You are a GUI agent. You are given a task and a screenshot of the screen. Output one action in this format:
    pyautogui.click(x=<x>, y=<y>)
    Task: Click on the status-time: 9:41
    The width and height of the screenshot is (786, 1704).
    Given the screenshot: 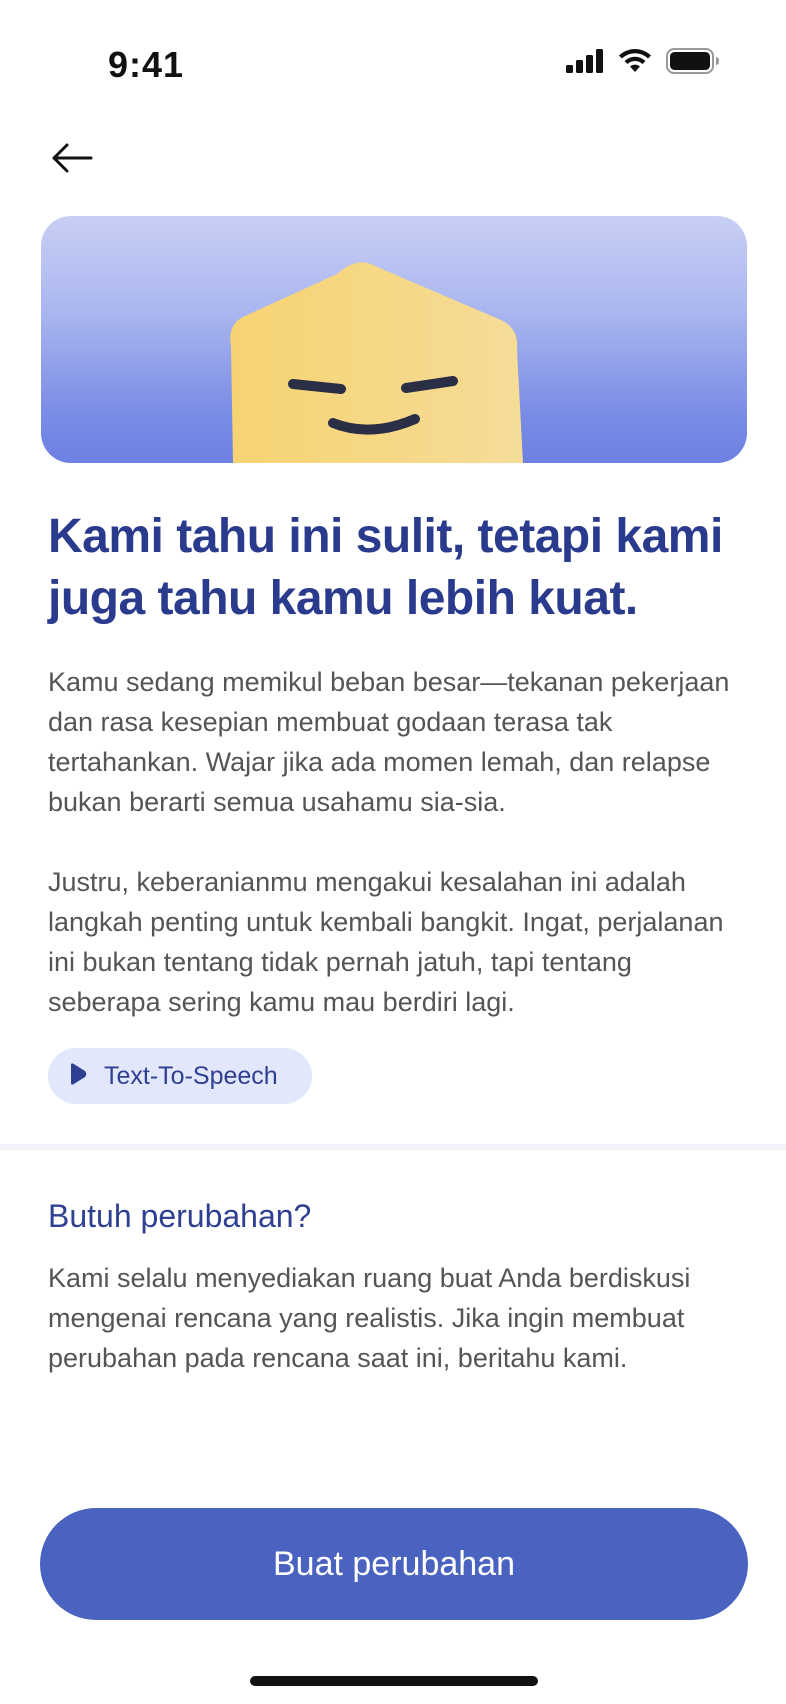 What is the action you would take?
    pyautogui.click(x=146, y=64)
    